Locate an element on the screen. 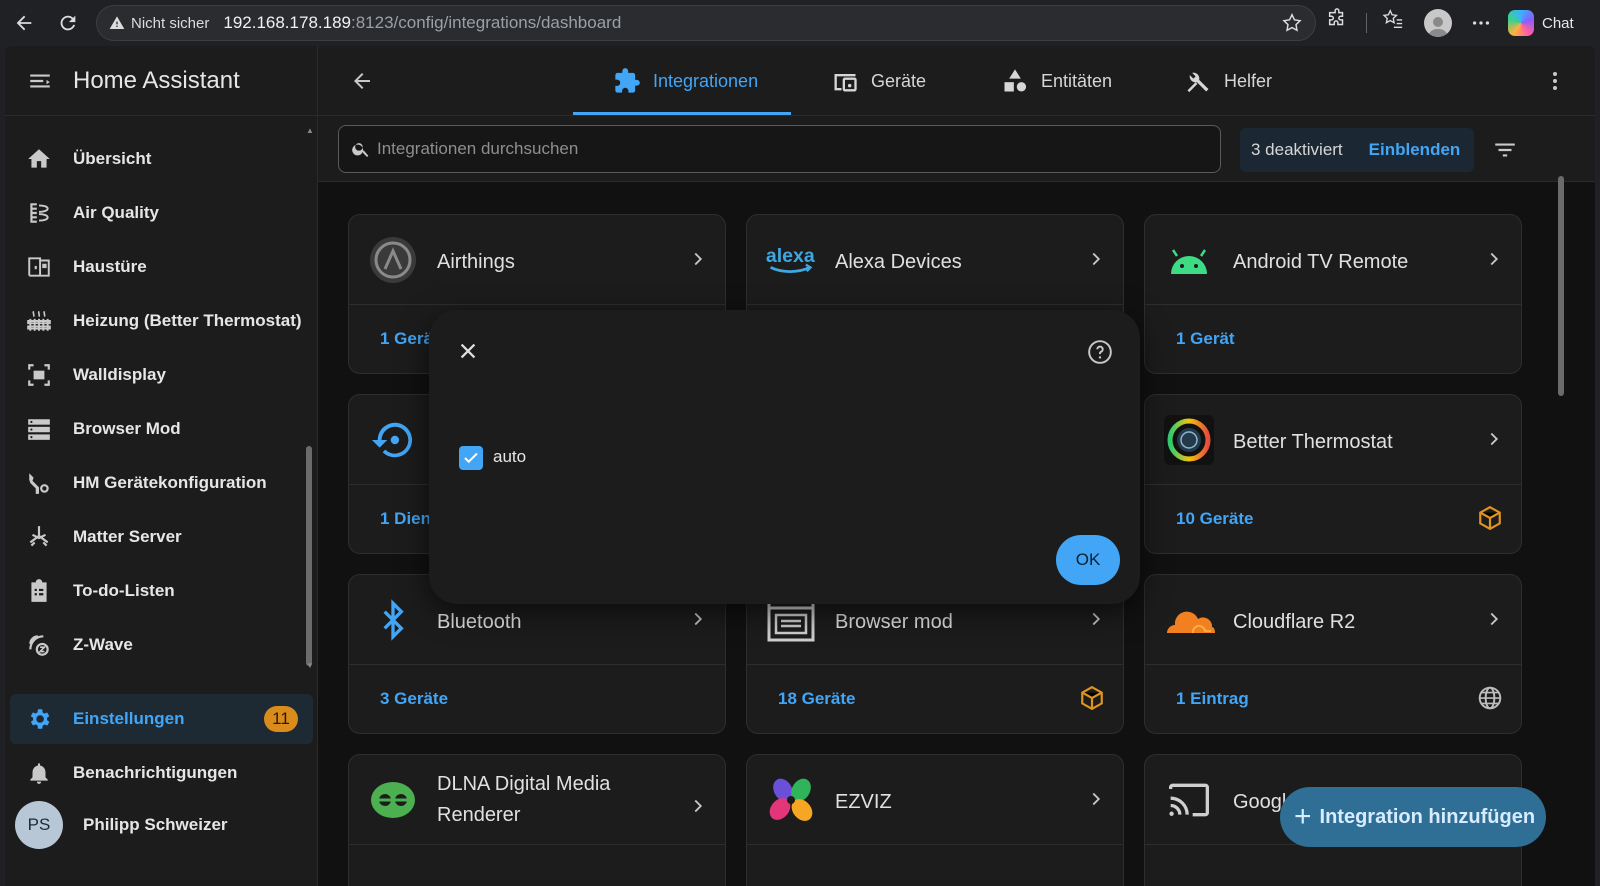  integration-name: Browser mod is located at coordinates (894, 622).